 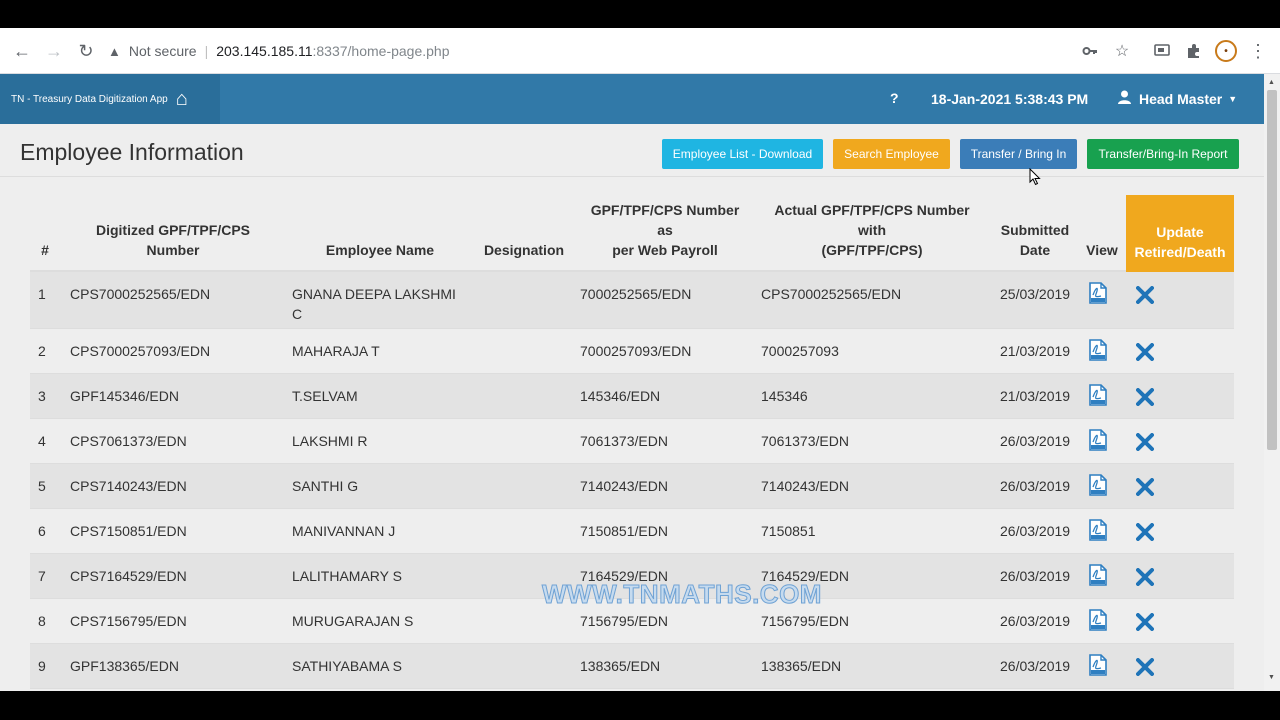 What do you see at coordinates (624, 441) in the screenshot?
I see `cell-payroll-number: 7061373/EDN` at bounding box center [624, 441].